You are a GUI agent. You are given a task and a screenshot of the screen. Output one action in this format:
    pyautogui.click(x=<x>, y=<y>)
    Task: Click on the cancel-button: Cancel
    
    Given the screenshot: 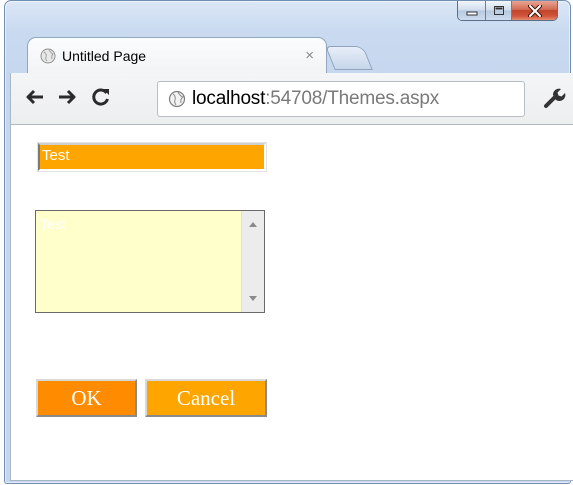 What is the action you would take?
    pyautogui.click(x=206, y=398)
    